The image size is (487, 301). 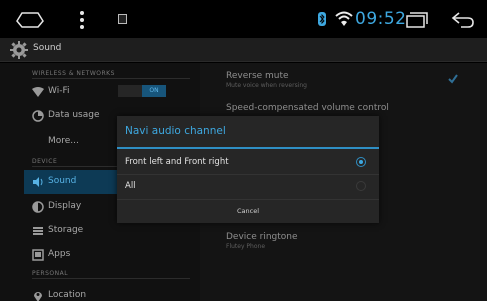 What do you see at coordinates (257, 76) in the screenshot?
I see `pref-title: Reverse mute` at bounding box center [257, 76].